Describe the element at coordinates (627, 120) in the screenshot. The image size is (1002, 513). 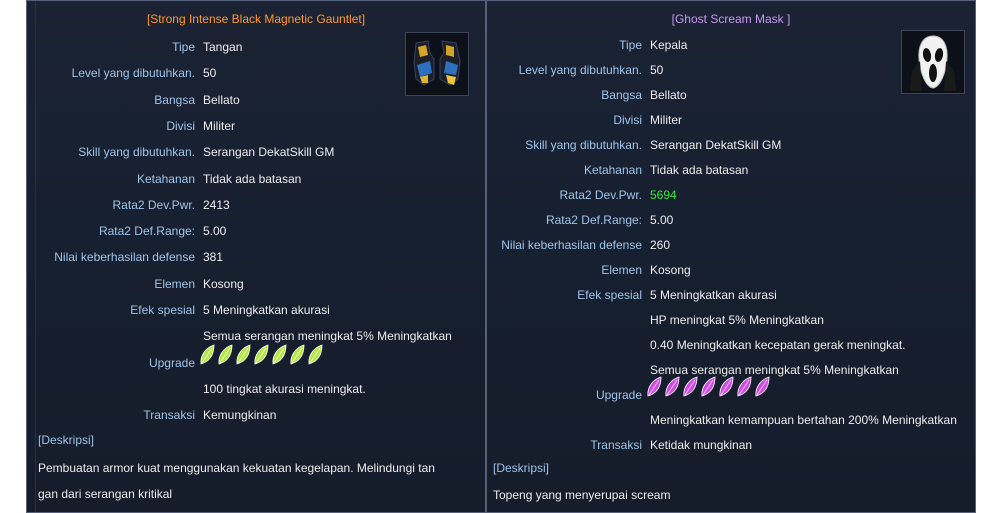
I see `stat-label: Divisi` at that location.